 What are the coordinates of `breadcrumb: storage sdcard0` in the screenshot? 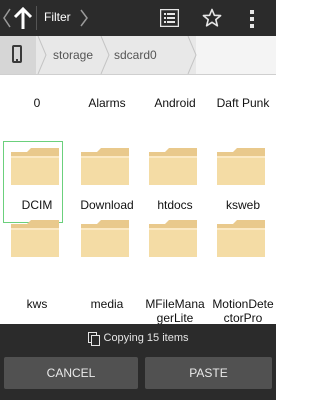 It's located at (138, 55).